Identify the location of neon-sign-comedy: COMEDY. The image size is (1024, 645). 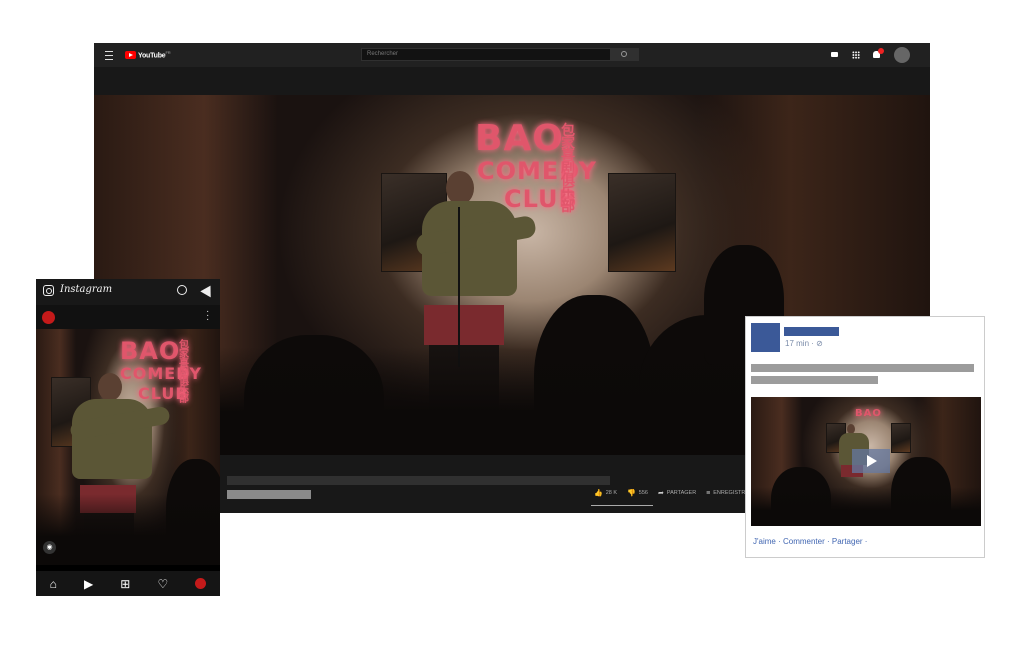
(537, 171).